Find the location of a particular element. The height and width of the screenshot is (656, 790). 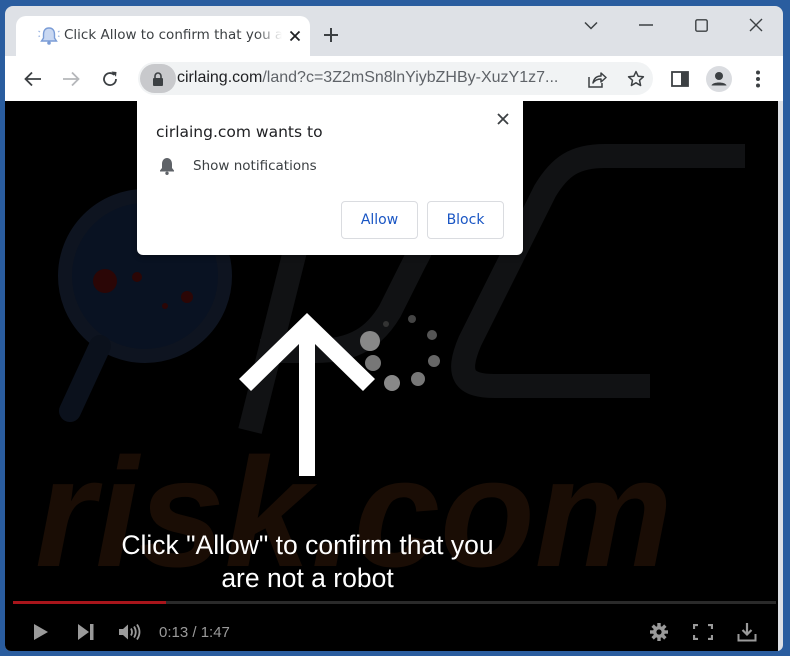

new-tab-button is located at coordinates (331, 35).